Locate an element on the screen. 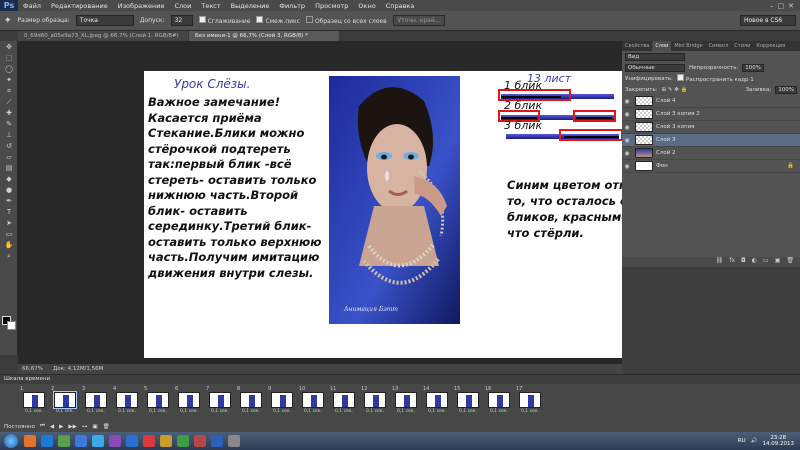 The image size is (800, 450). language-indicator: RU is located at coordinates (742, 441).